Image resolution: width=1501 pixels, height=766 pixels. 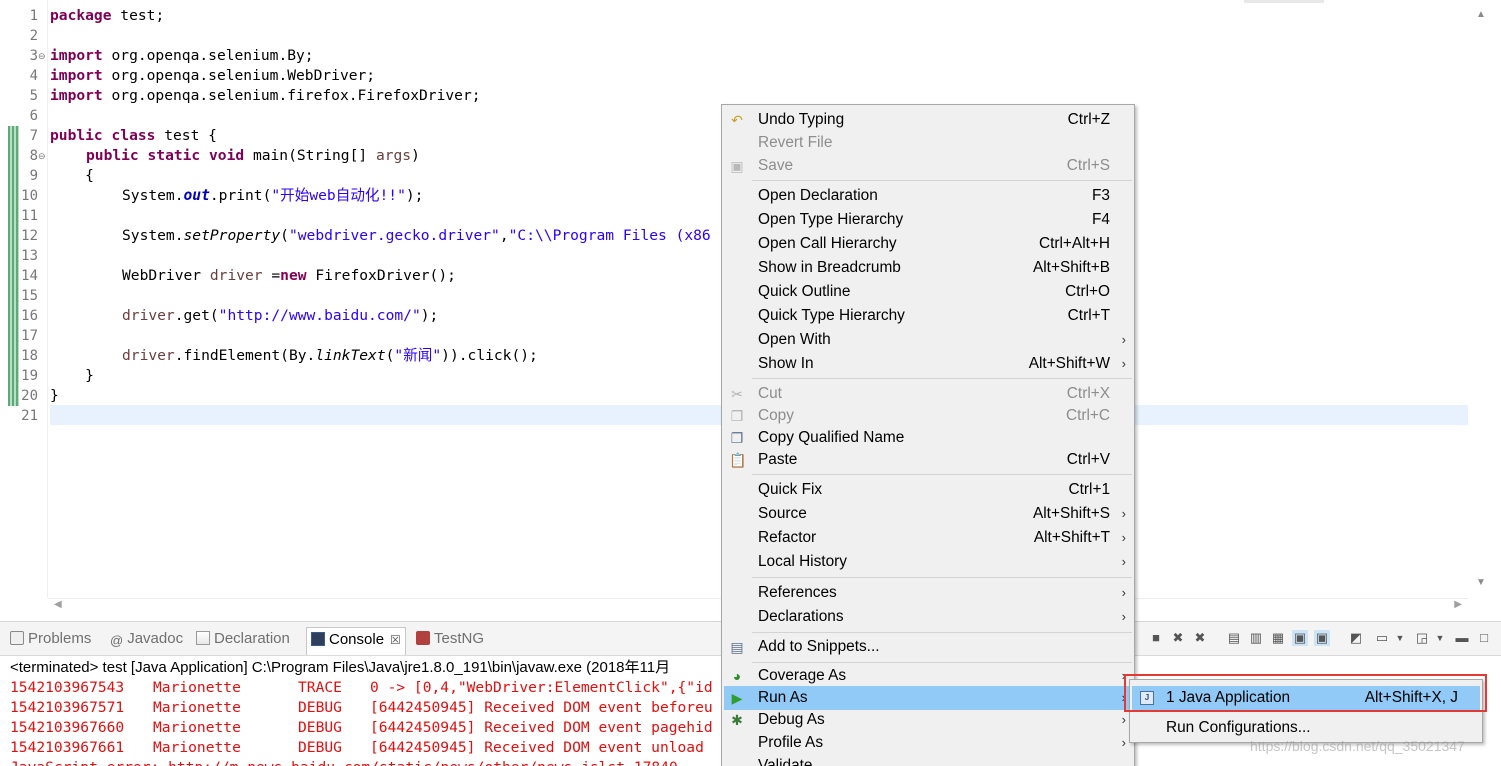 I want to click on debug-bug-icon: ✱, so click(x=737, y=720).